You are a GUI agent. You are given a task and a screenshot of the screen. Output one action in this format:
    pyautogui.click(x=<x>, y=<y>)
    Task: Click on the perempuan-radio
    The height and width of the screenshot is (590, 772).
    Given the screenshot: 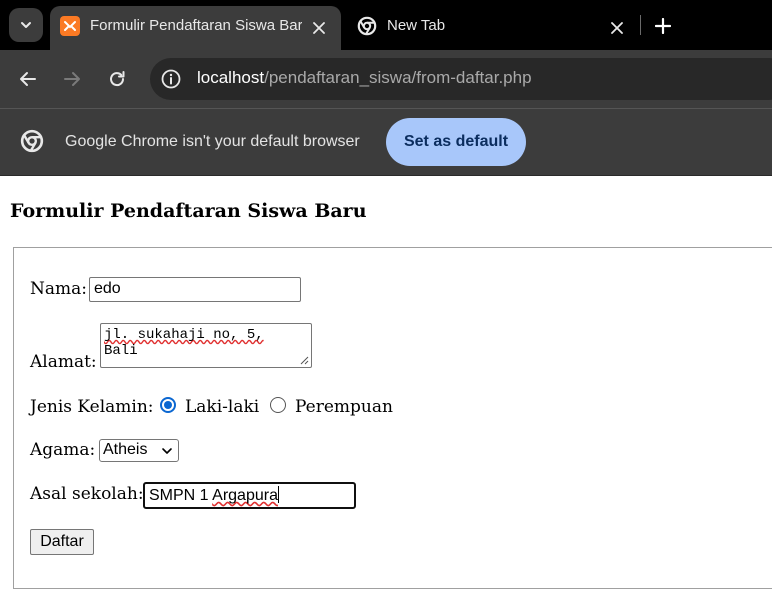 What is the action you would take?
    pyautogui.click(x=278, y=405)
    